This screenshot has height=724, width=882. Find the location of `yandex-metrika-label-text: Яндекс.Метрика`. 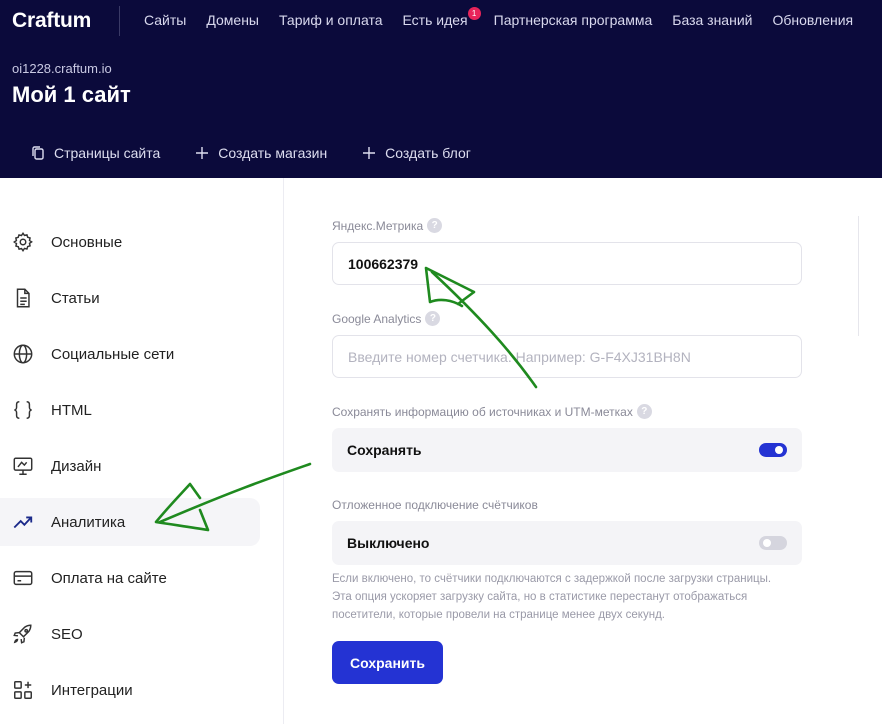

yandex-metrika-label-text: Яндекс.Метрика is located at coordinates (378, 225).